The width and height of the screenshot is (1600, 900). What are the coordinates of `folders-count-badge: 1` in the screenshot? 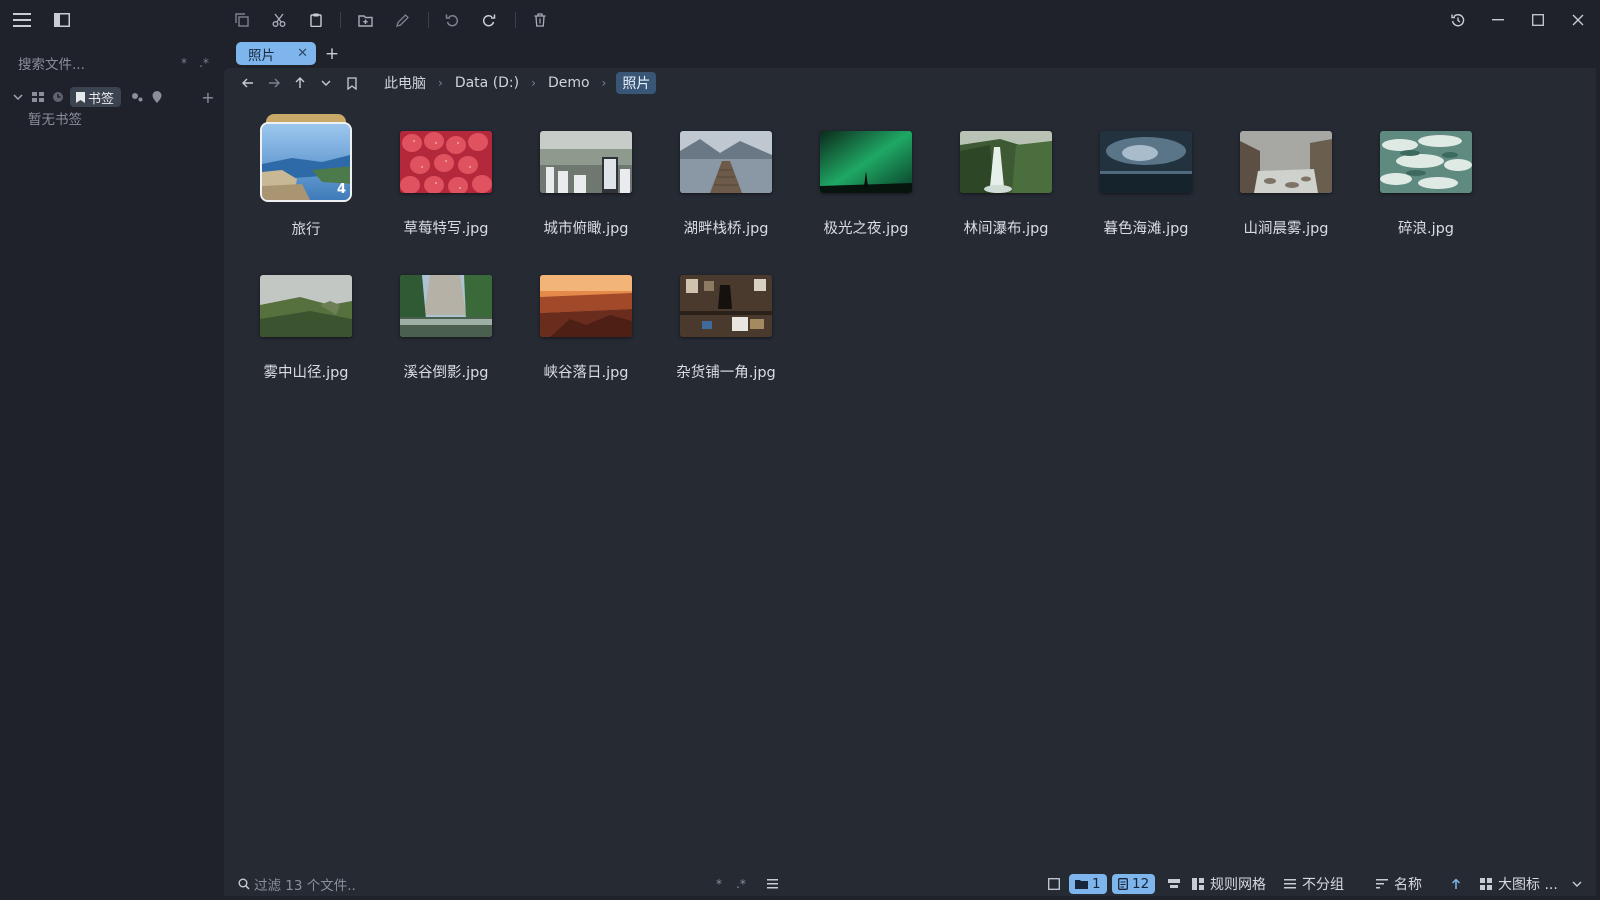 It's located at (1088, 884).